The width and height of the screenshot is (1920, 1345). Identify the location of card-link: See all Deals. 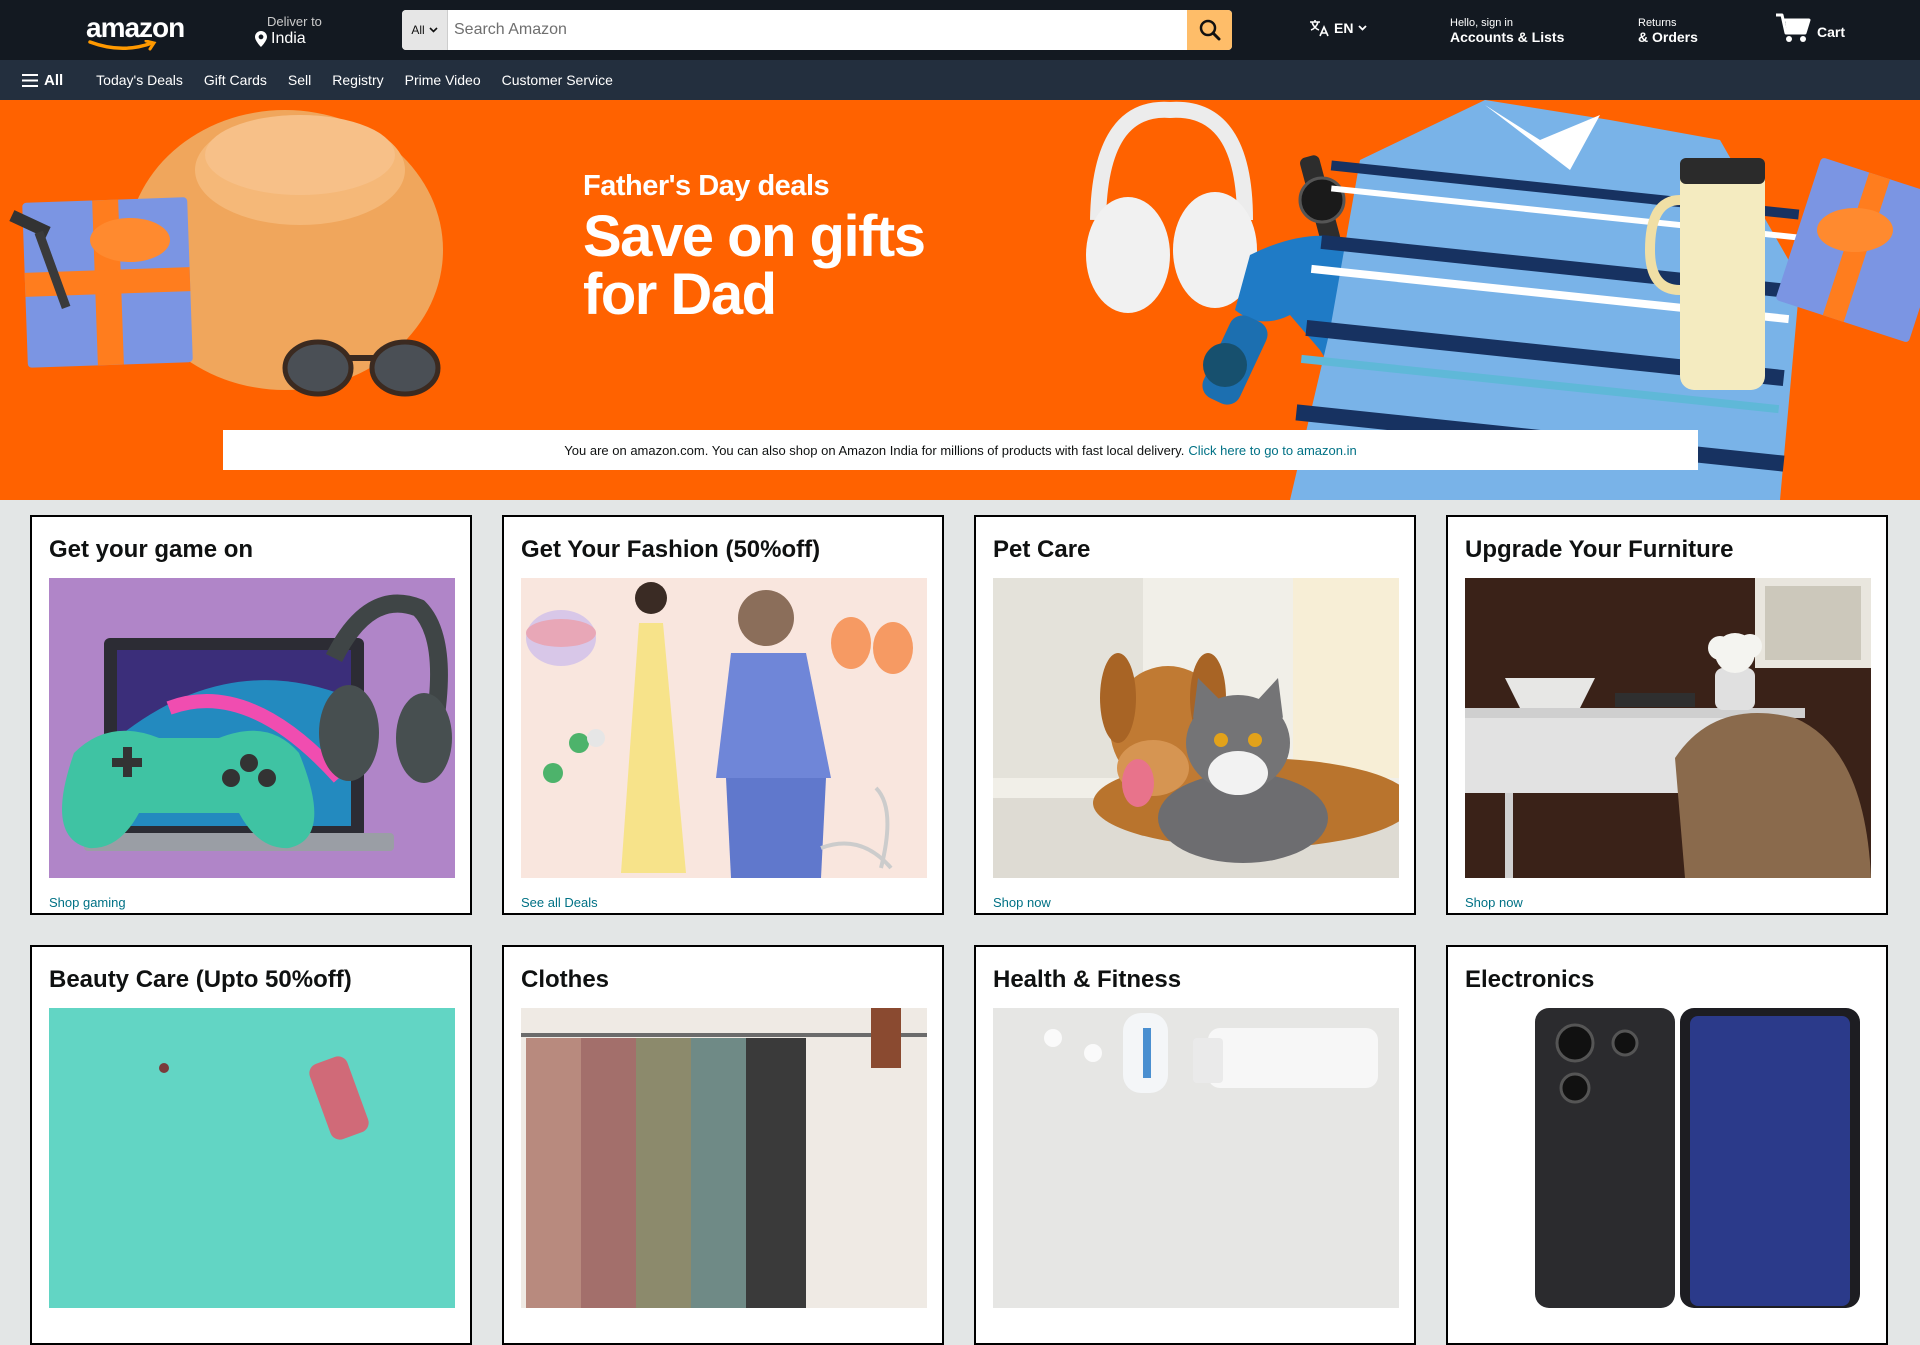
(559, 902).